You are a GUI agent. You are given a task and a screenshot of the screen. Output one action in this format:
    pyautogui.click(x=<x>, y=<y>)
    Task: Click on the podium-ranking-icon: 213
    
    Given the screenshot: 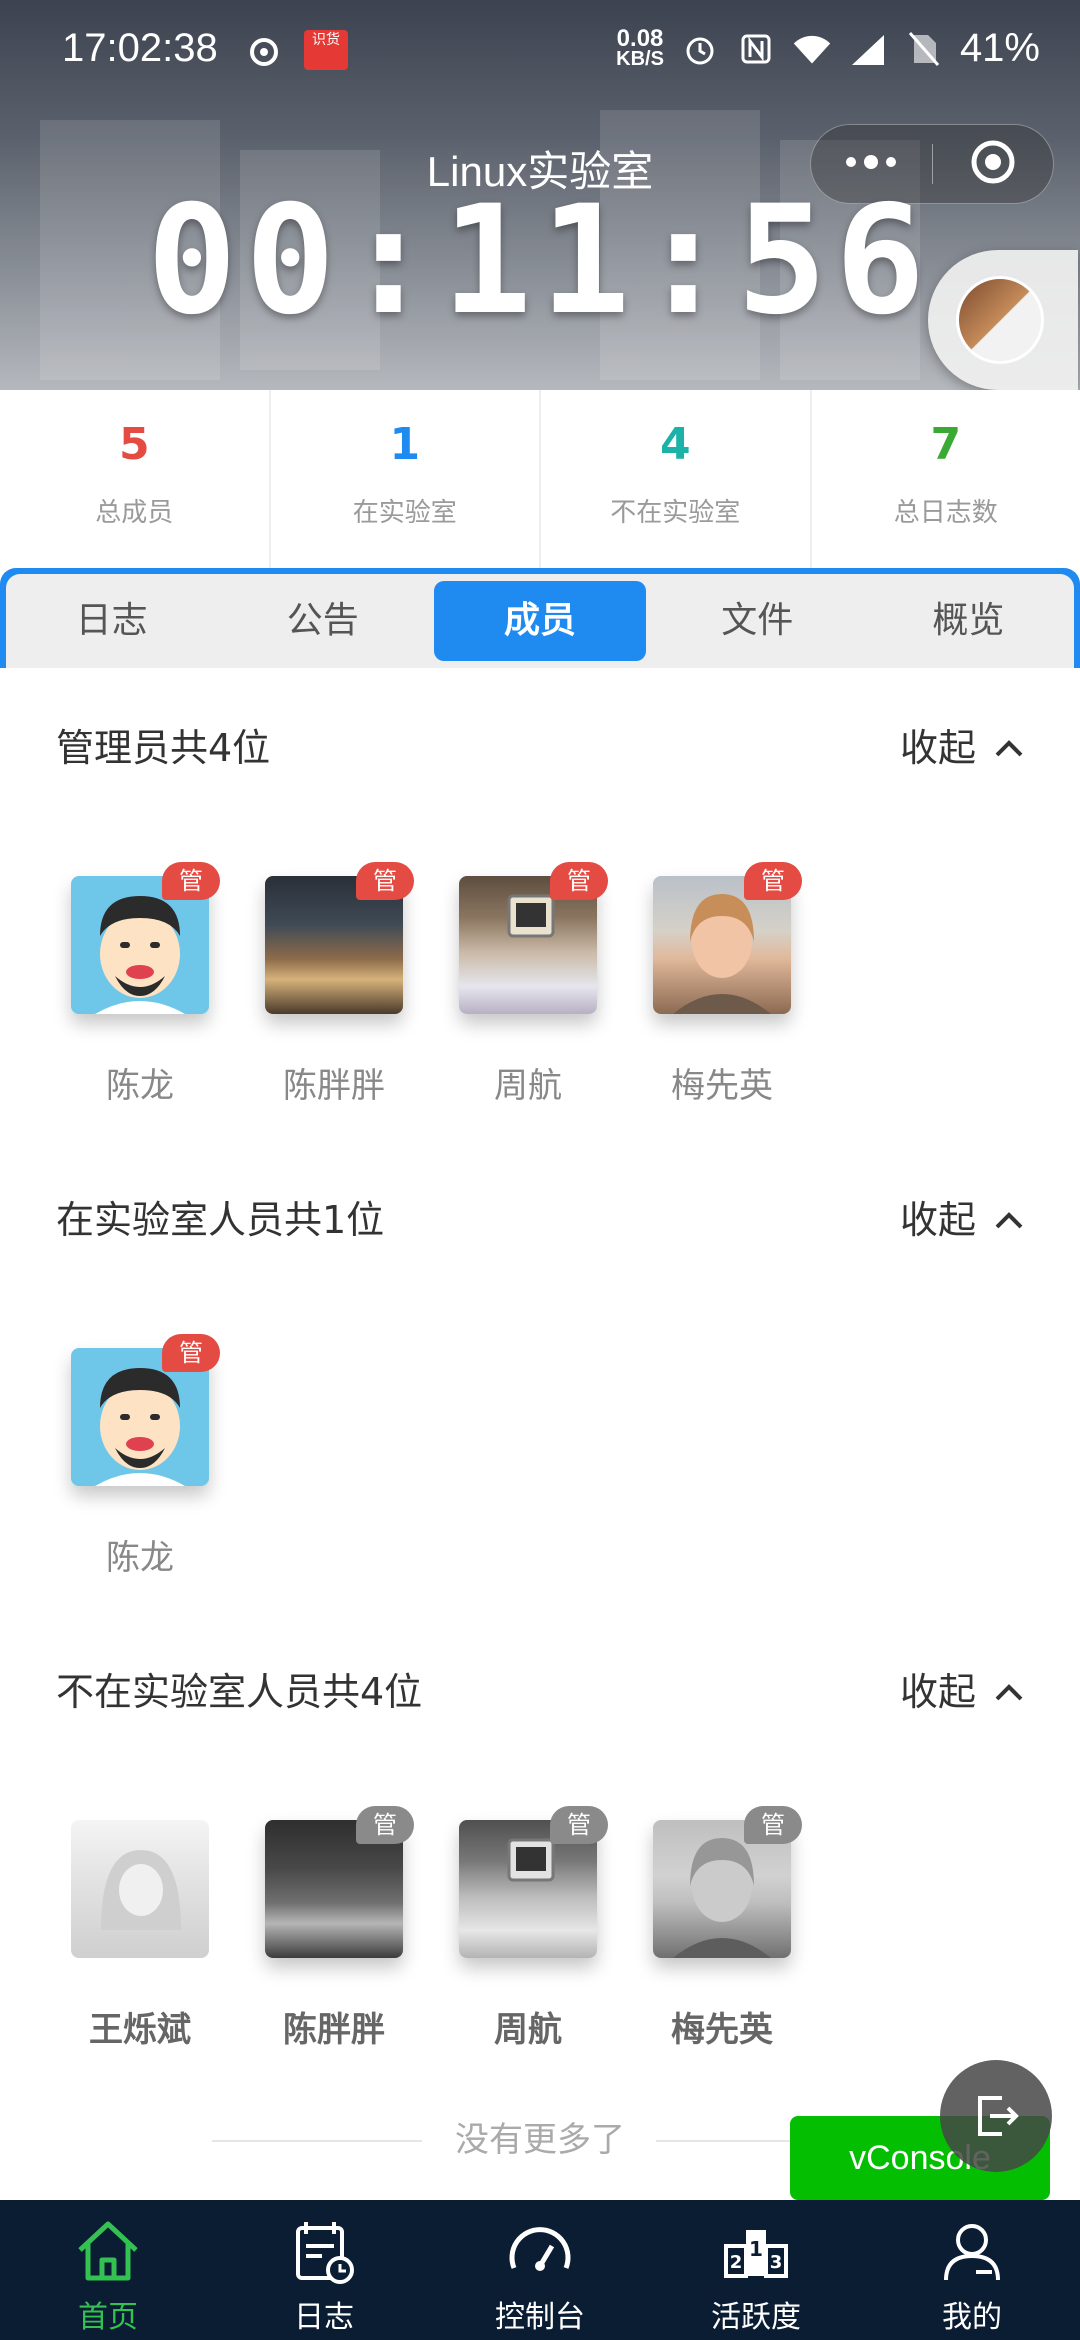 What is the action you would take?
    pyautogui.click(x=756, y=2254)
    